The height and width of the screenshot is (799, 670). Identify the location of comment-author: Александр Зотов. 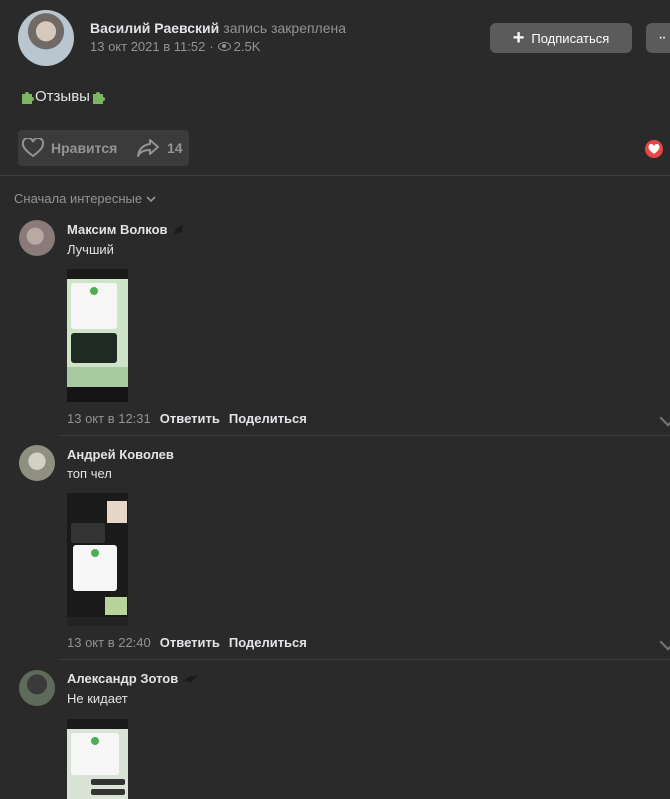
(133, 678).